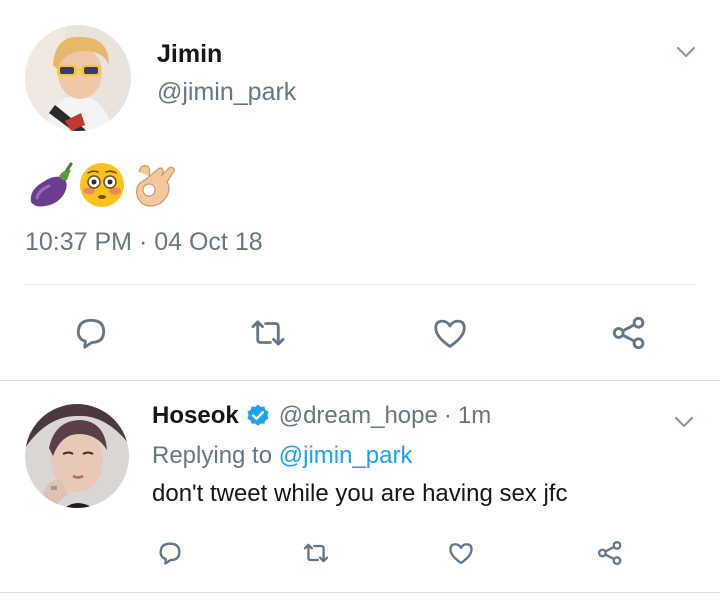 The height and width of the screenshot is (599, 720). I want to click on flushed-face-emoji, so click(102, 185).